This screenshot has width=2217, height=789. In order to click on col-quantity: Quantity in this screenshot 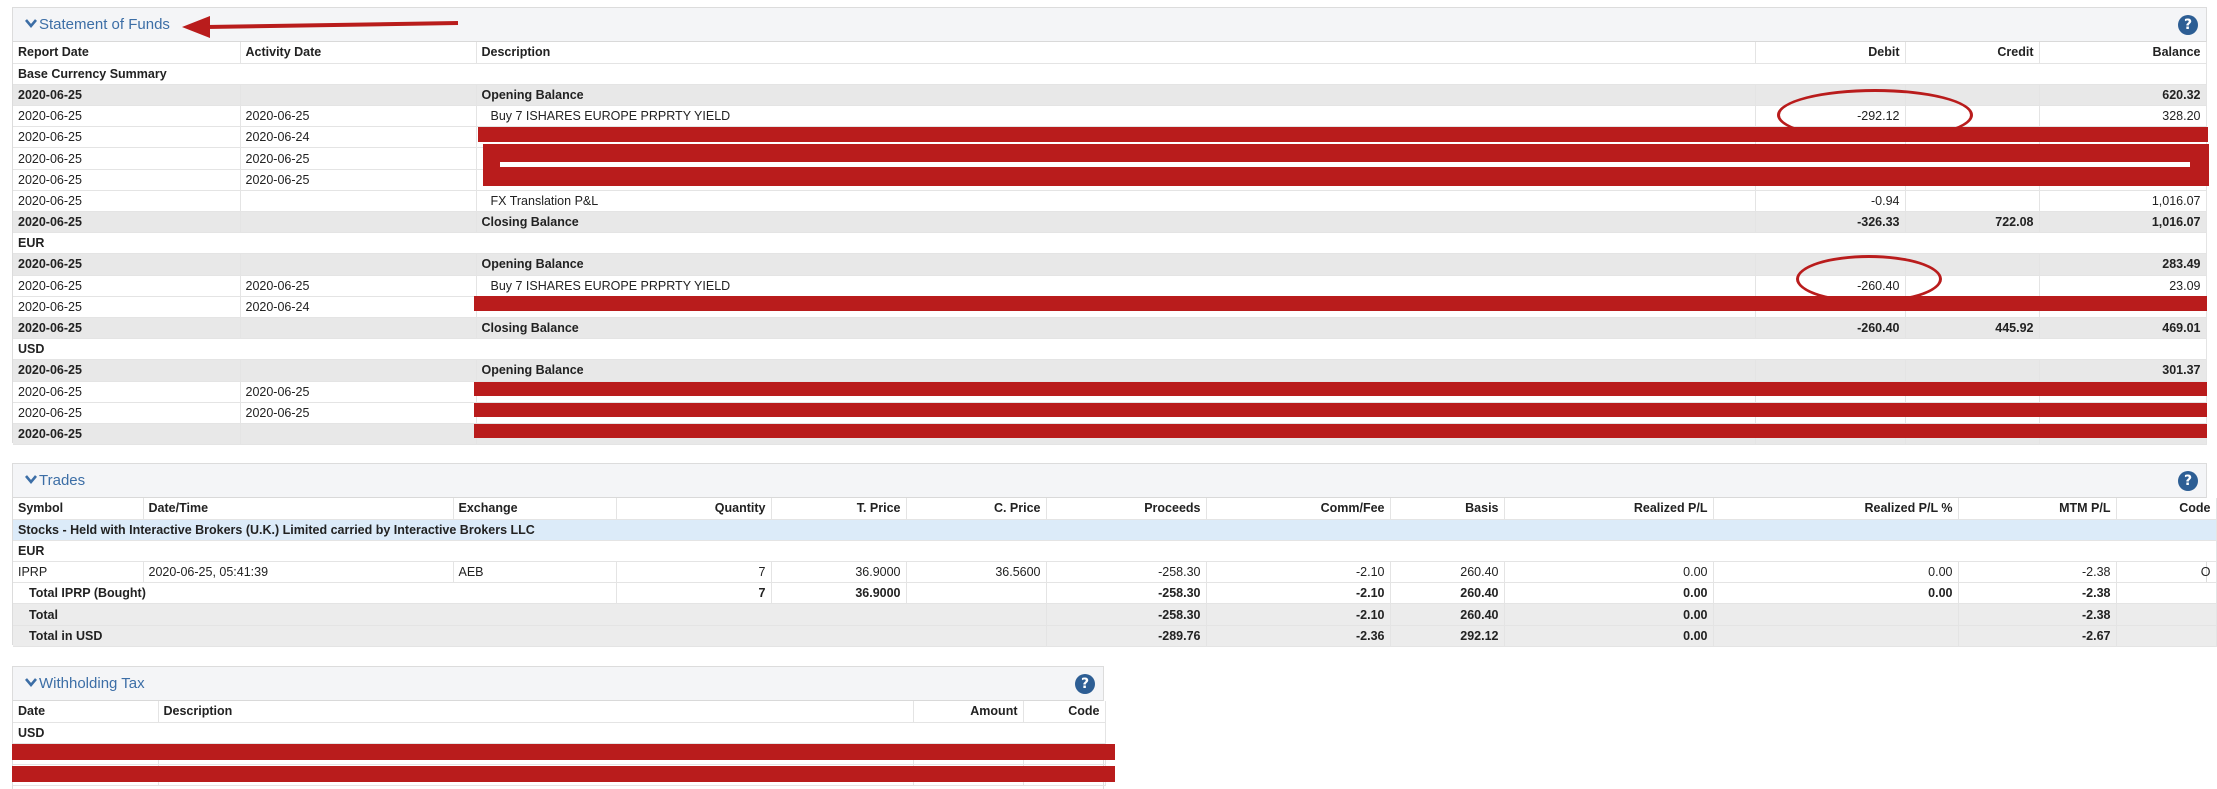, I will do `click(694, 509)`.